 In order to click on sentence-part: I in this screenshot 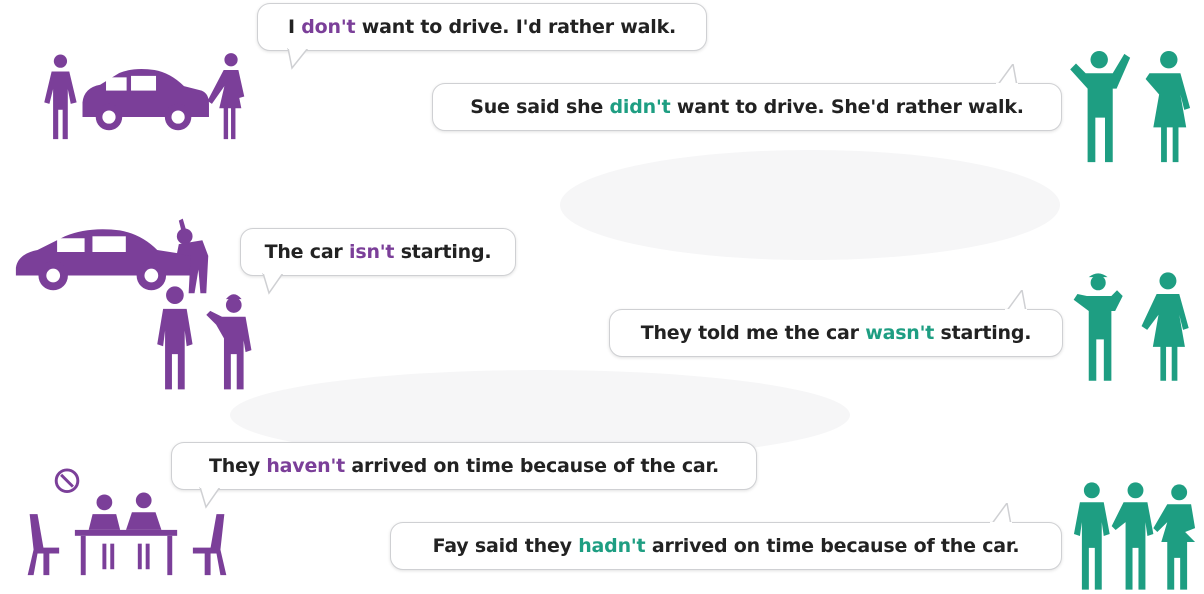, I will do `click(294, 27)`.